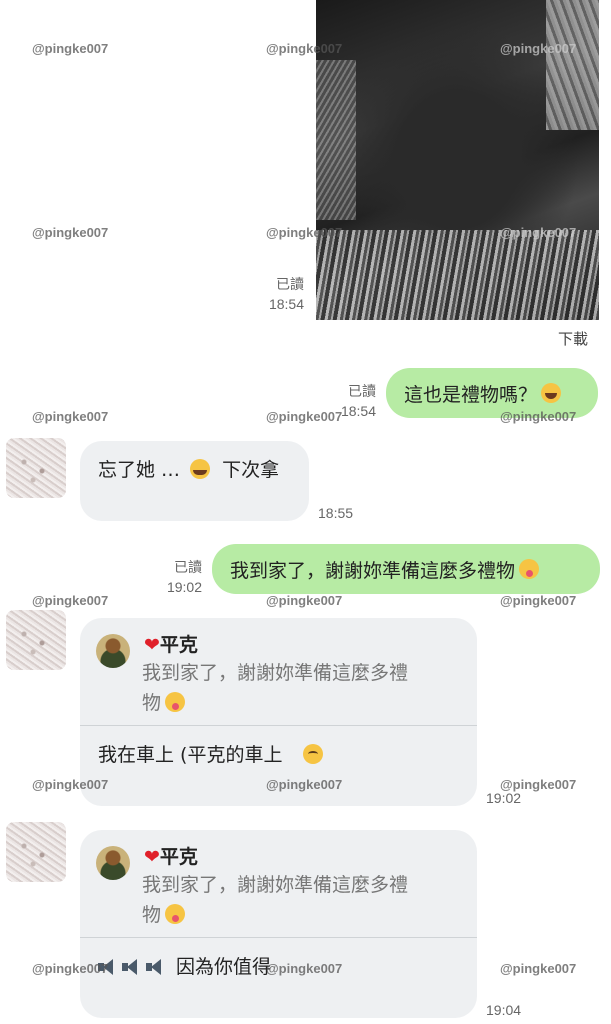  What do you see at coordinates (251, 470) in the screenshot?
I see `message-text-after: 下次拿` at bounding box center [251, 470].